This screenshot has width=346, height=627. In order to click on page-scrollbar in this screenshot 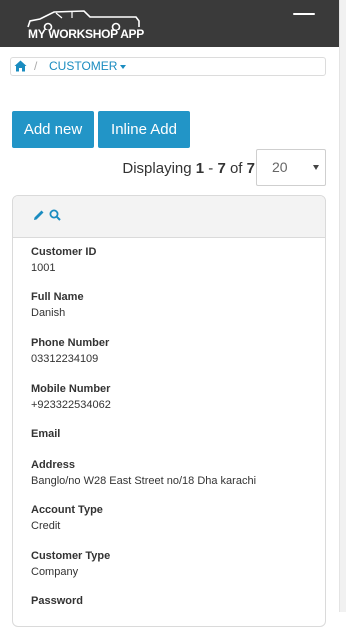, I will do `click(342, 306)`.